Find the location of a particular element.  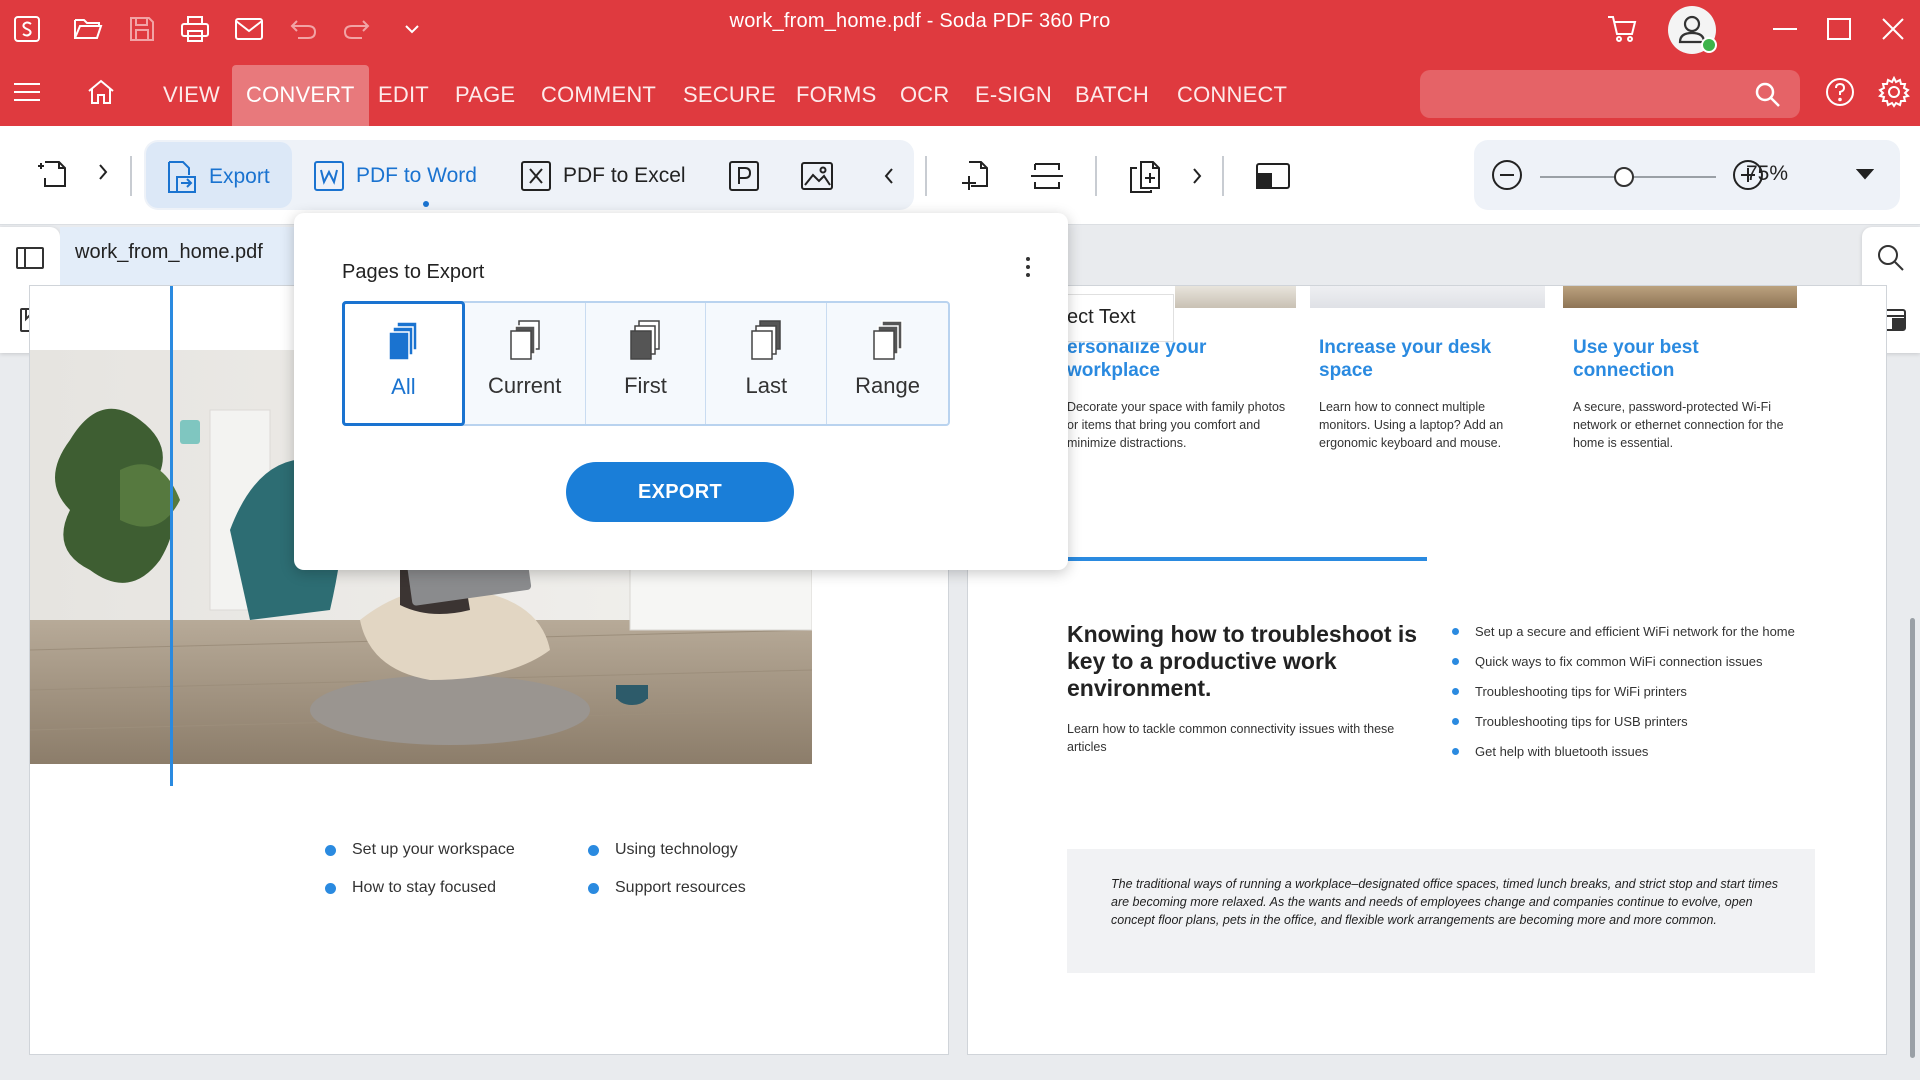

menu-edit: EDIT is located at coordinates (403, 91).